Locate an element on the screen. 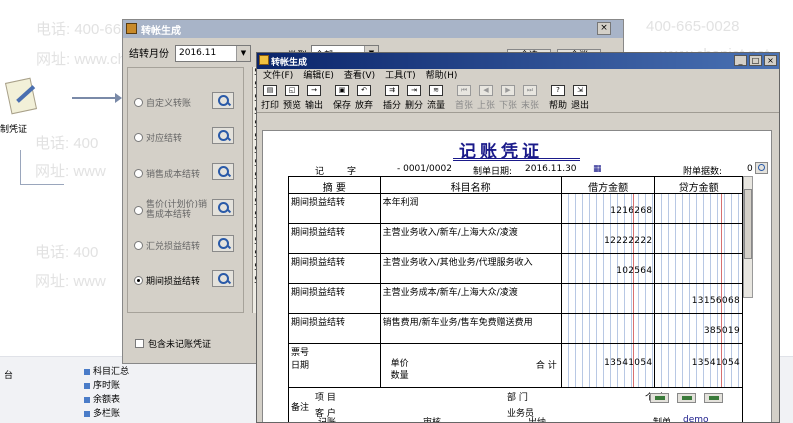 The height and width of the screenshot is (423, 793). menu-item: 帮助(H) is located at coordinates (442, 76).